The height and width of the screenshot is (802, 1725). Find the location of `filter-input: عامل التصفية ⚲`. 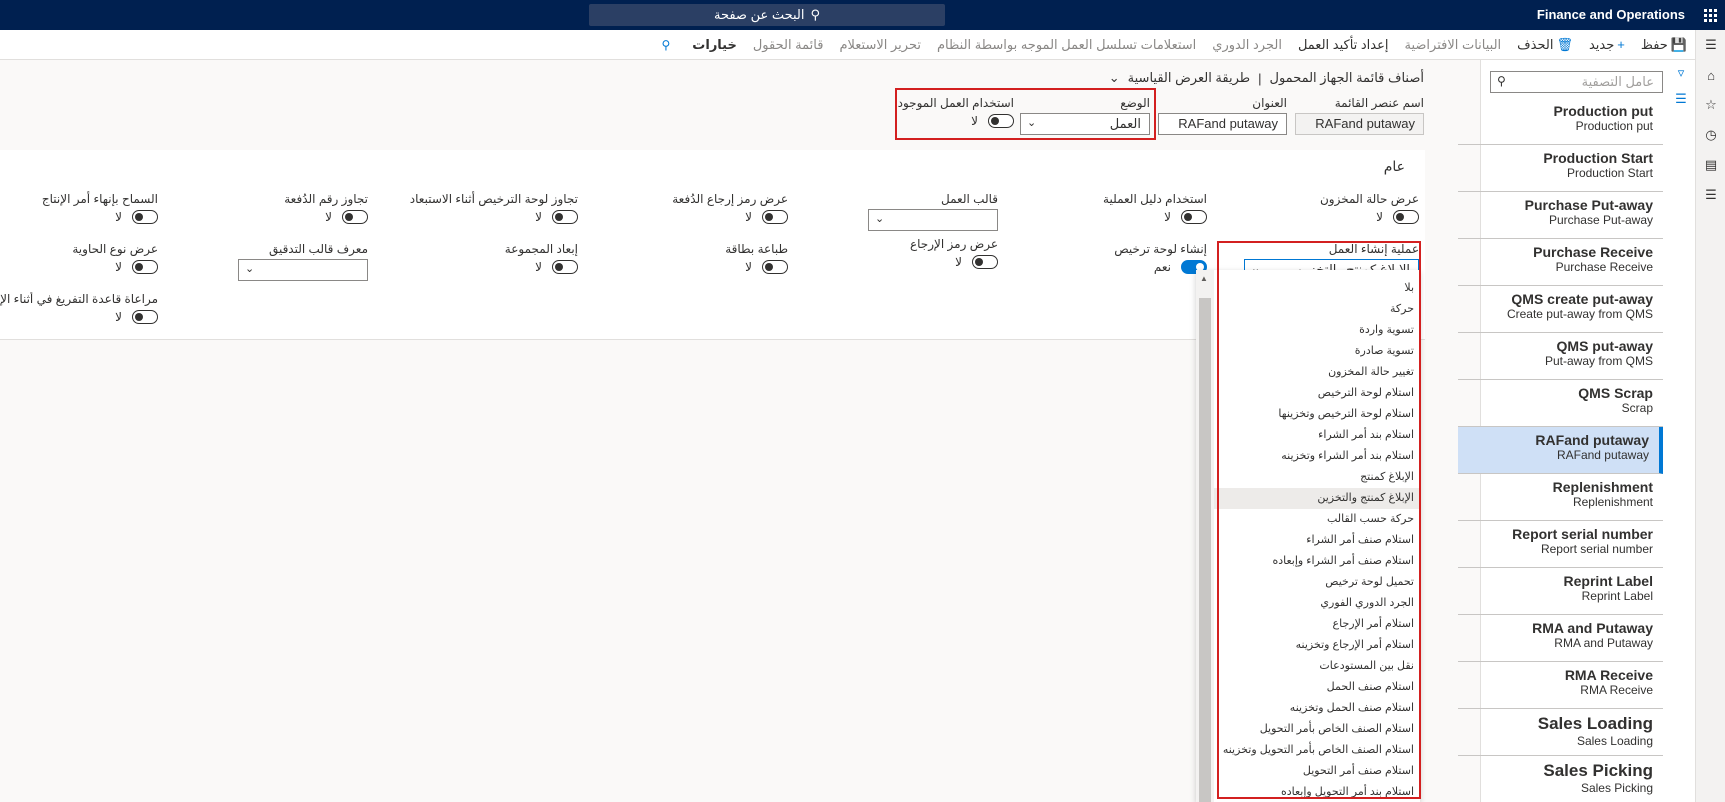

filter-input: عامل التصفية ⚲ is located at coordinates (1576, 82).